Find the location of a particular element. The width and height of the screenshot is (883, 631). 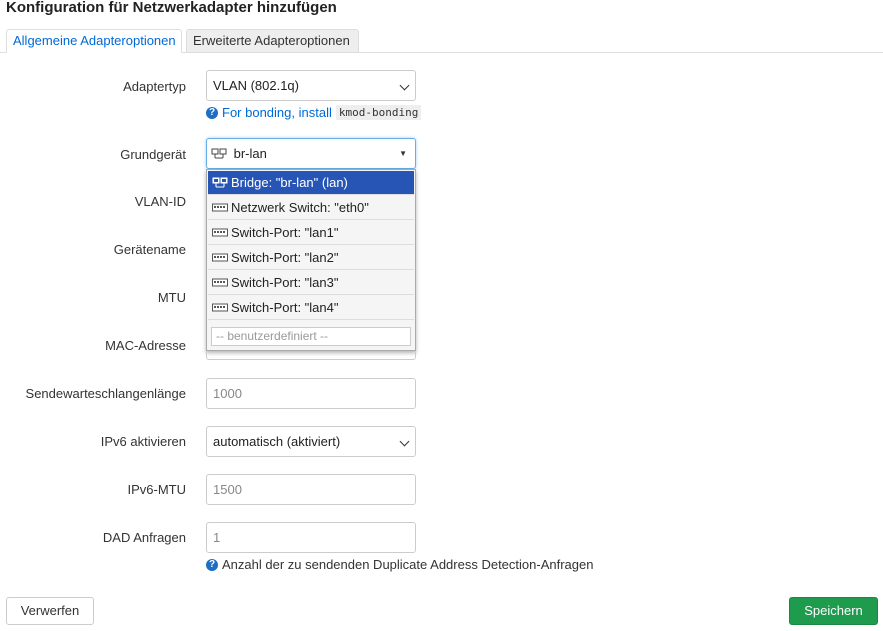

option-label: Switch-Port: "lan1" is located at coordinates (285, 232).